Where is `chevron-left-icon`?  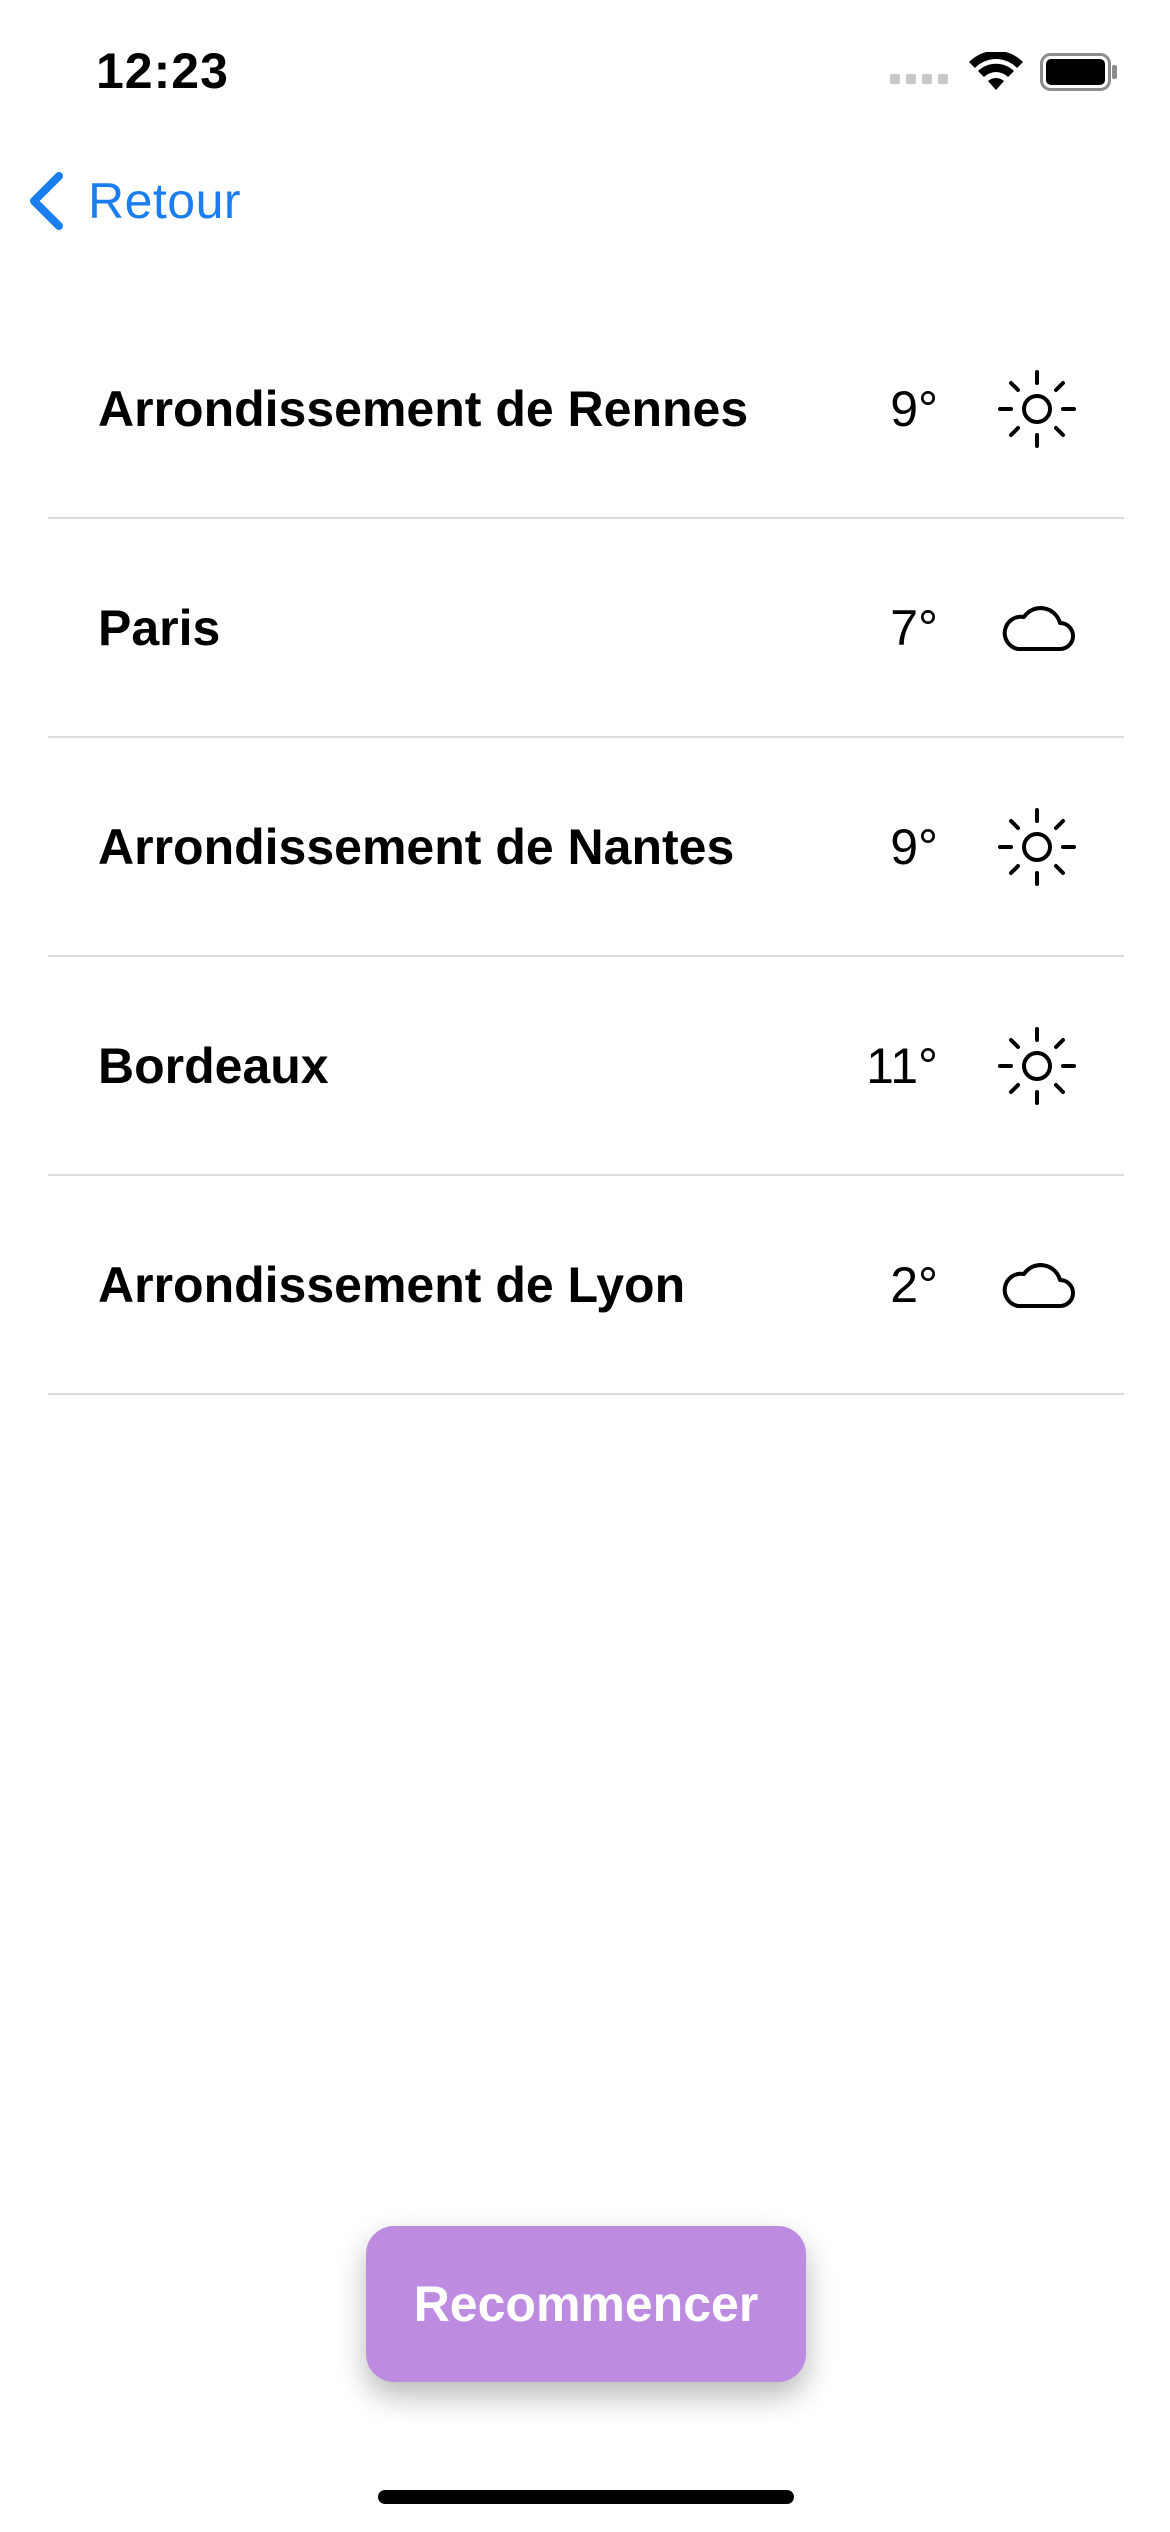 chevron-left-icon is located at coordinates (46, 201).